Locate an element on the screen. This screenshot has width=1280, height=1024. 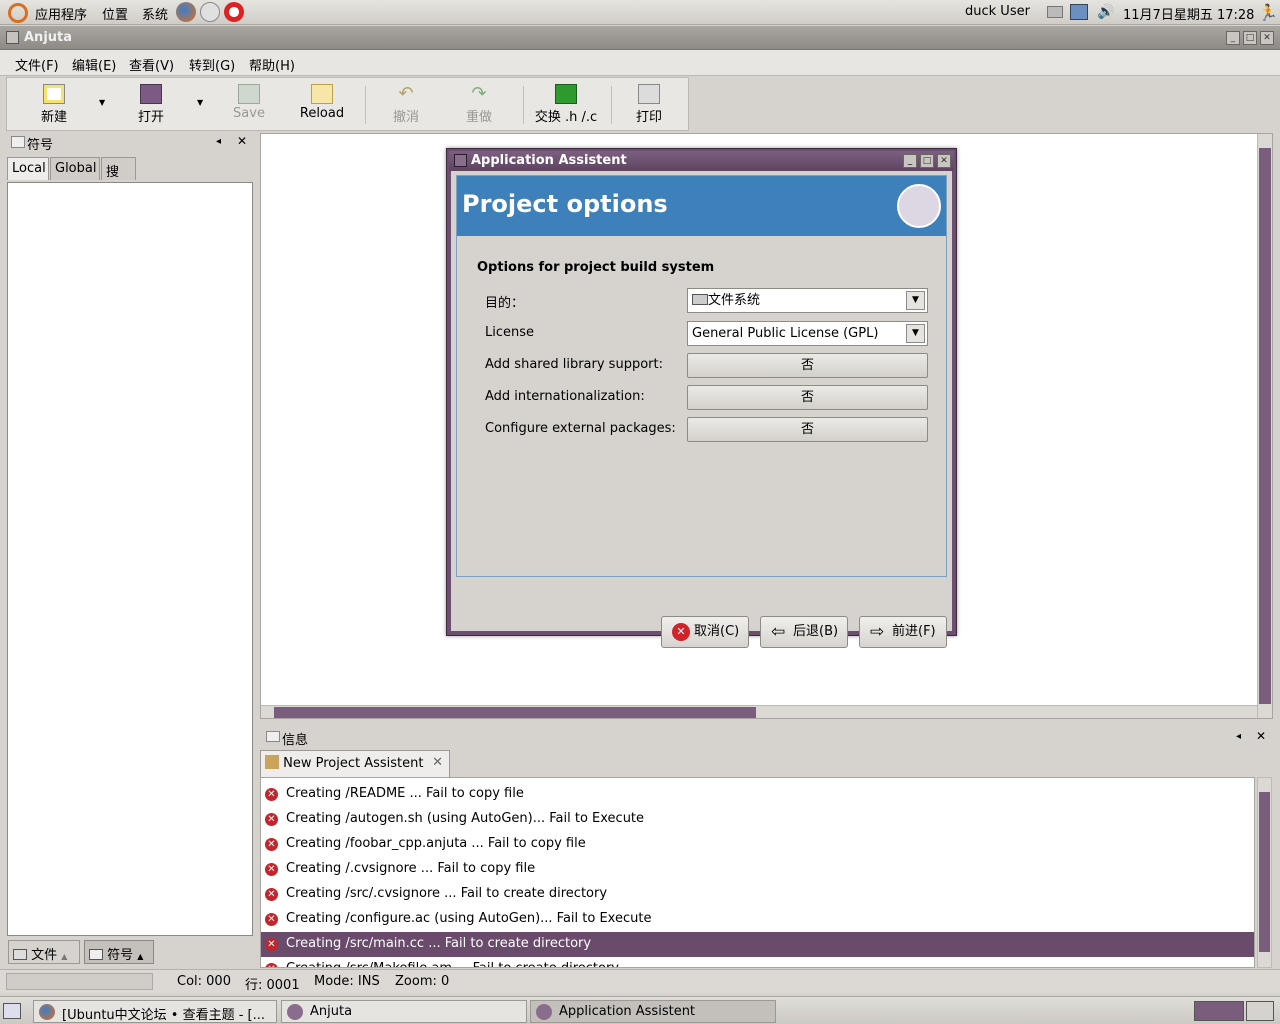
window-menu-icon is located at coordinates (12, 37).